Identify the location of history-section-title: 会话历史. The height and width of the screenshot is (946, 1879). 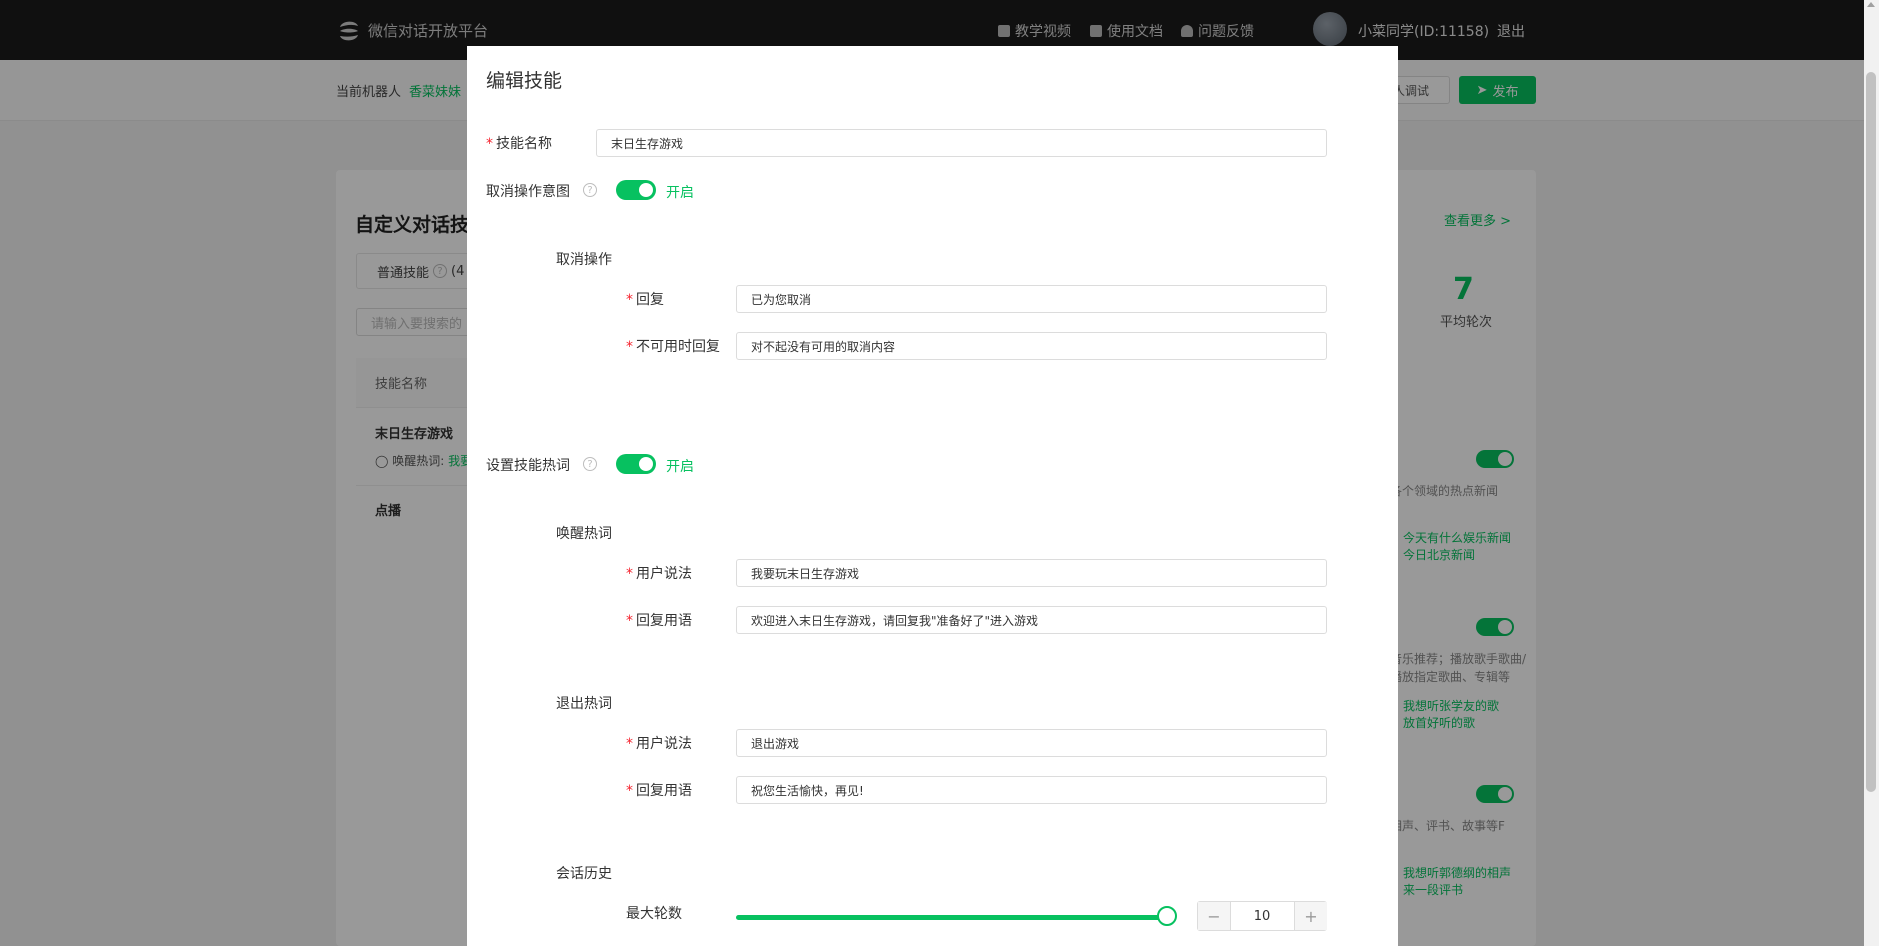
(584, 874).